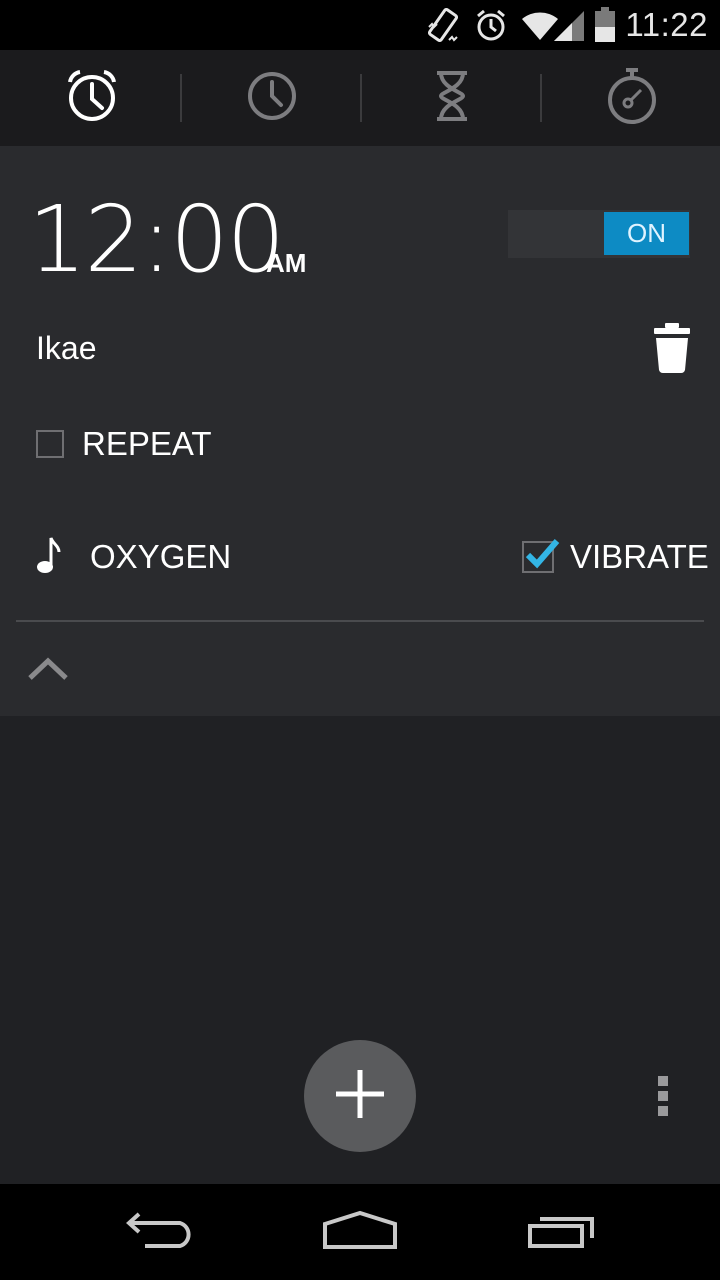  What do you see at coordinates (360, 25) in the screenshot?
I see `status-bar: 11:22` at bounding box center [360, 25].